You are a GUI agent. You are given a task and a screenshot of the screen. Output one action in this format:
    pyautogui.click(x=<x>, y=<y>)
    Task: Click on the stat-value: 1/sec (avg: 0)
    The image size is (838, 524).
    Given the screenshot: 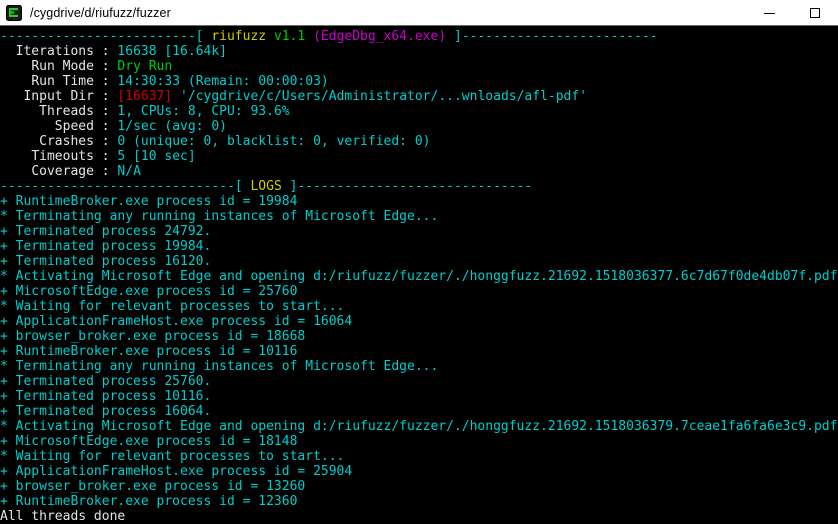 What is the action you would take?
    pyautogui.click(x=172, y=126)
    